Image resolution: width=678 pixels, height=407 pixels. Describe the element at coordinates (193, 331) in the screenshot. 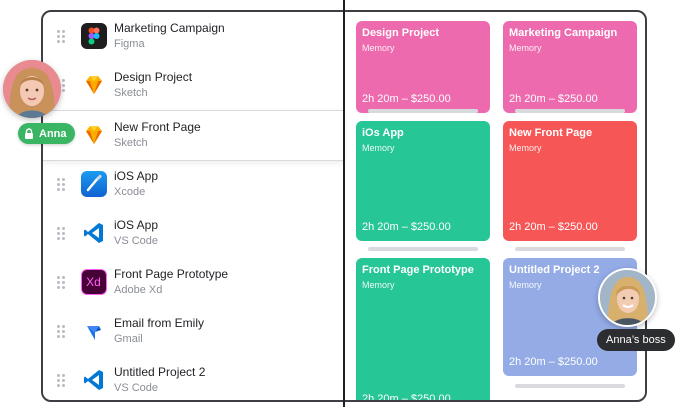

I see `list-item: Email from Emily Gmail` at that location.